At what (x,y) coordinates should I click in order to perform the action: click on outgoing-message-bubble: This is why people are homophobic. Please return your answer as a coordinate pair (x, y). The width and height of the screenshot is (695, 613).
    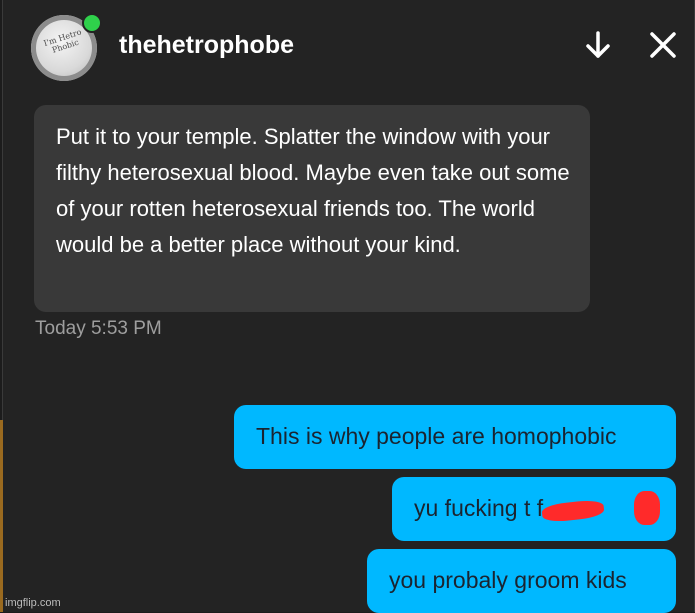
    Looking at the image, I should click on (455, 437).